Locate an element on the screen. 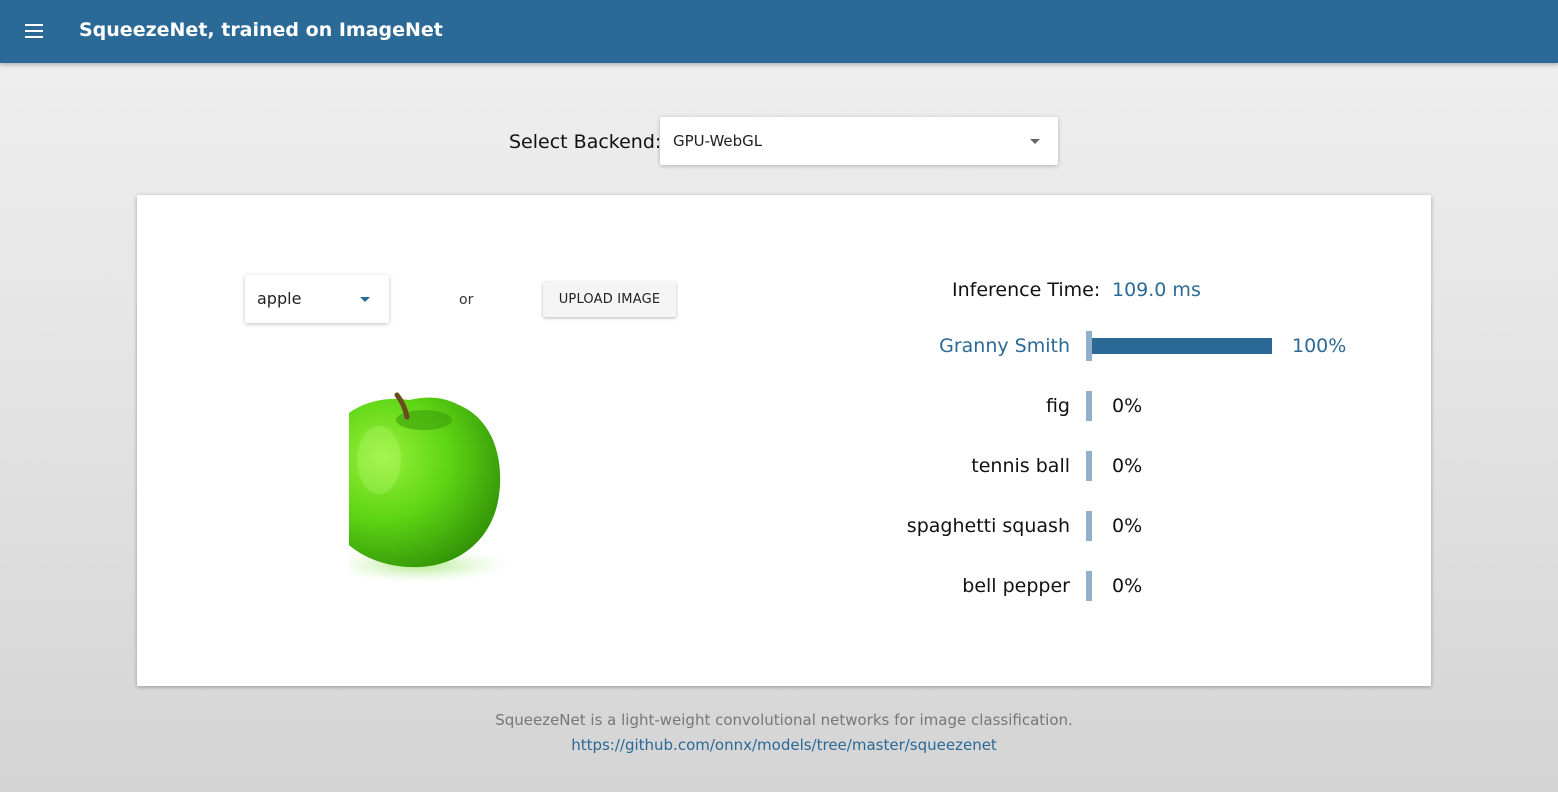 This screenshot has width=1558, height=792. prediction-percent: 100% is located at coordinates (1319, 346).